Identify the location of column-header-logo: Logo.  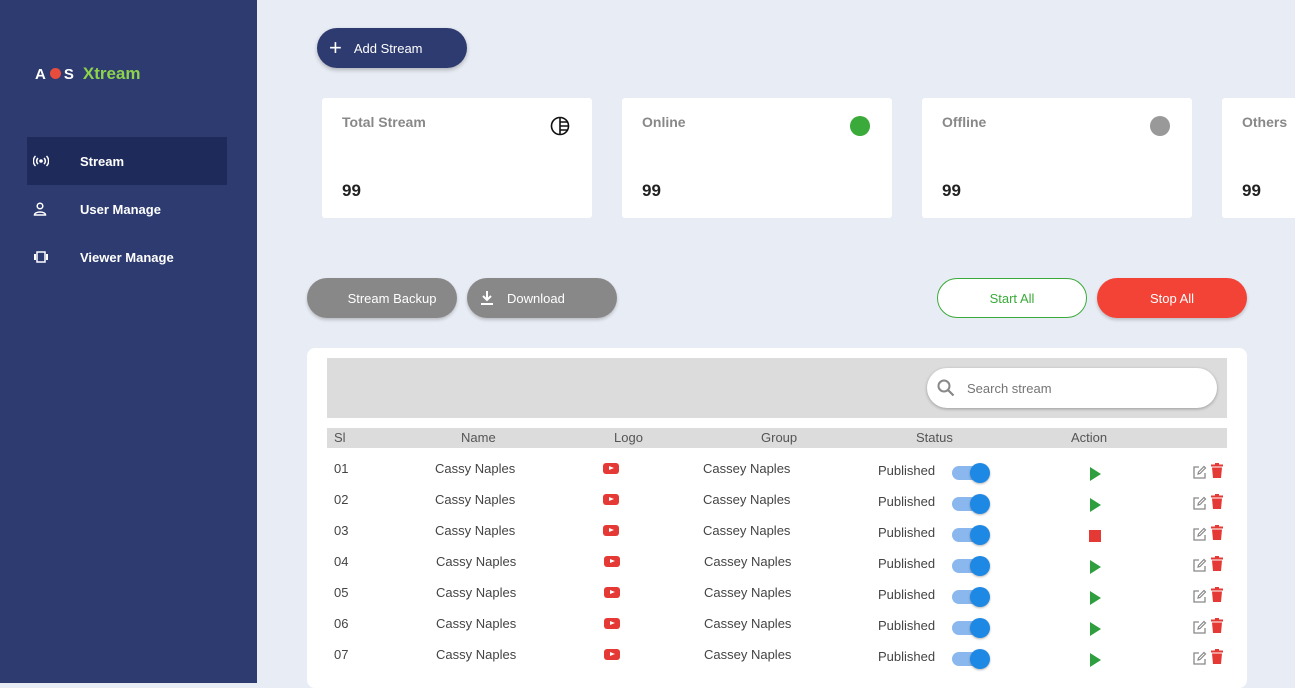
(628, 437).